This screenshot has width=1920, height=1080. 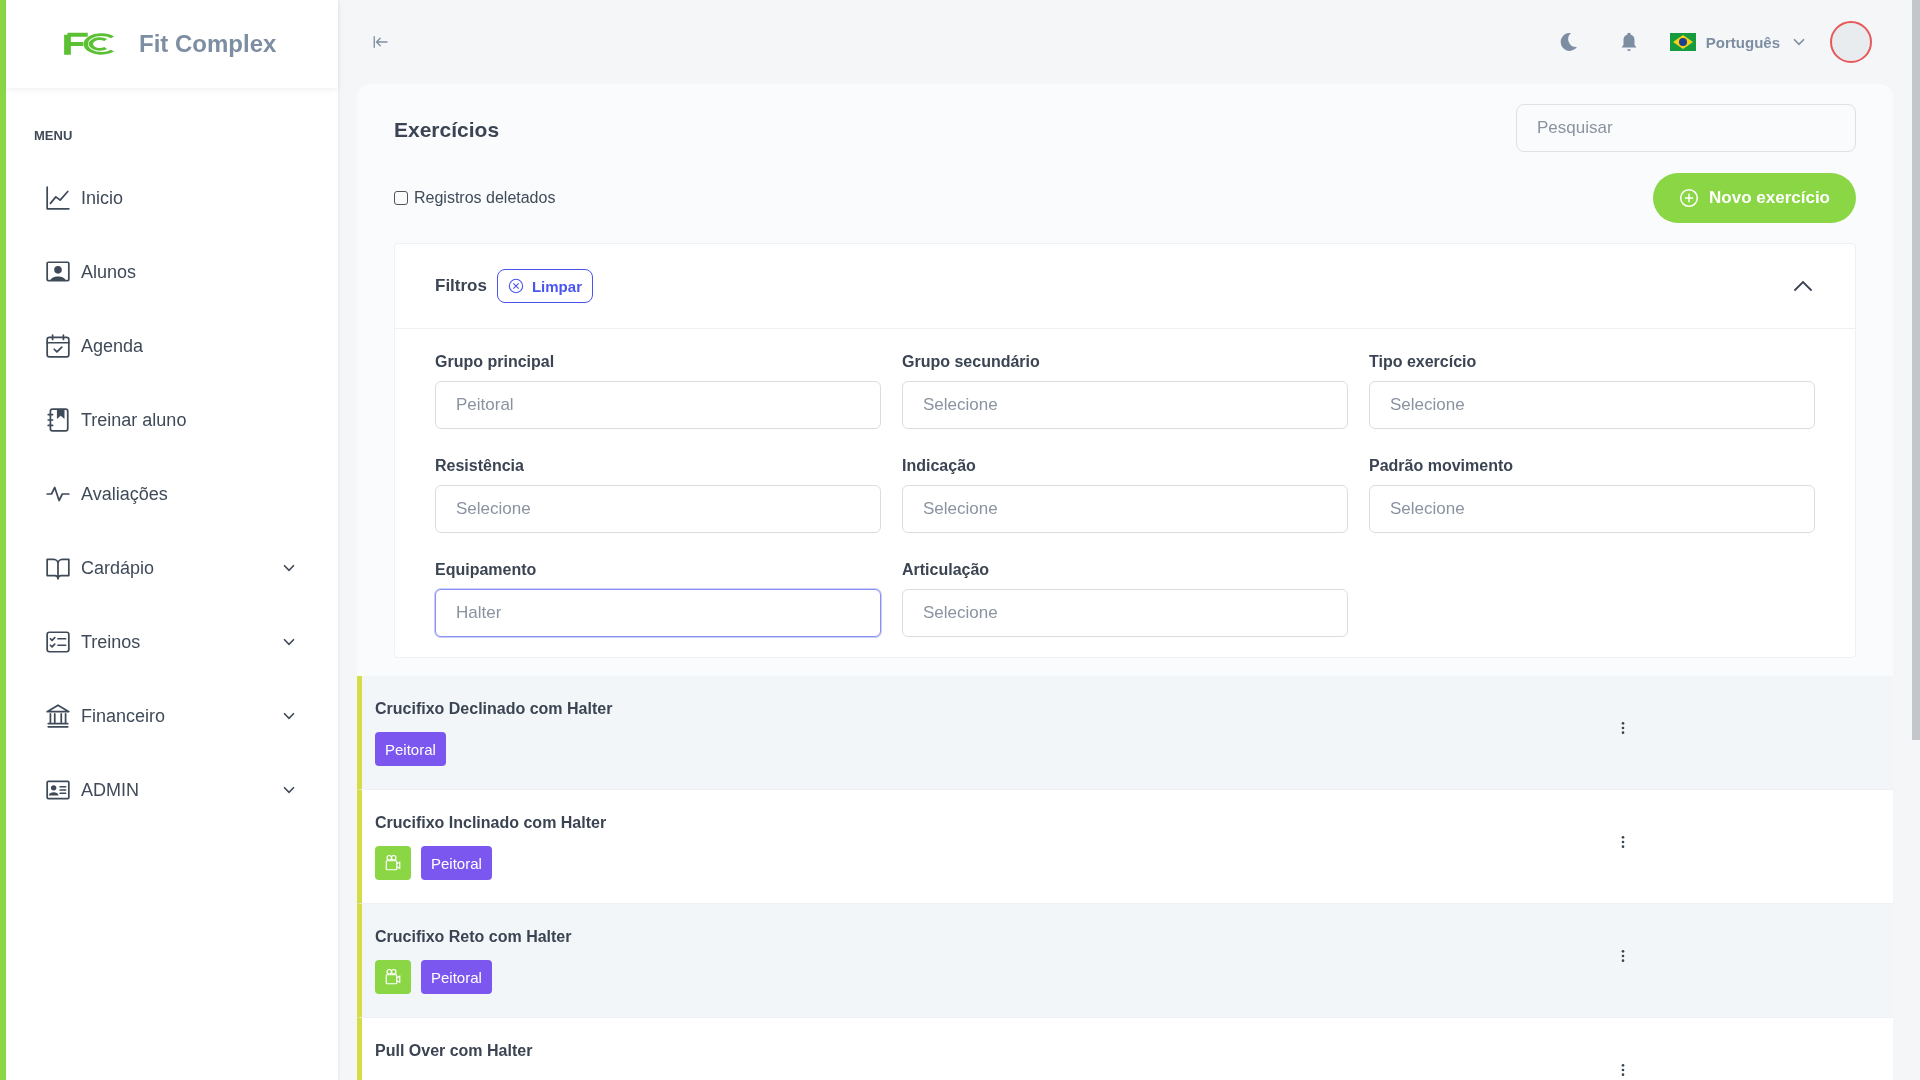 What do you see at coordinates (401, 198) in the screenshot?
I see `checkbox` at bounding box center [401, 198].